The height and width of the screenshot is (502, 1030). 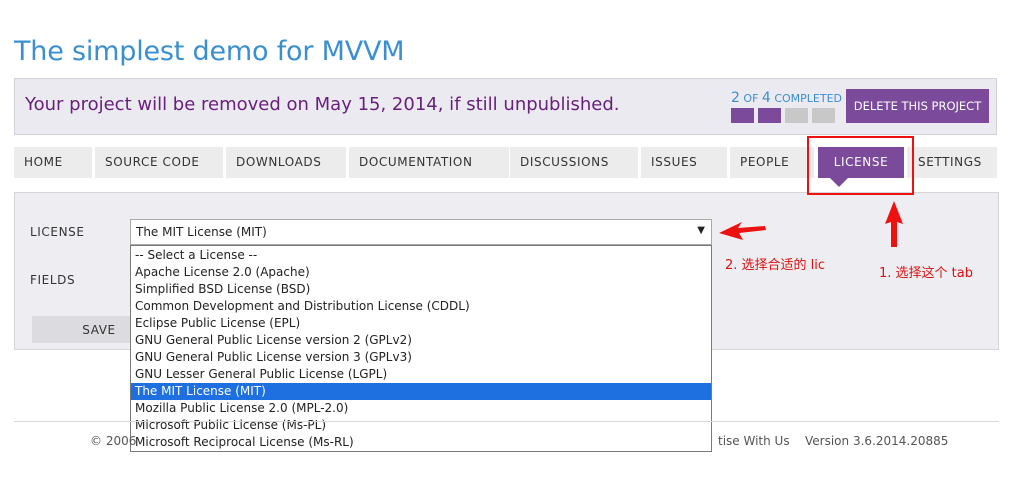 I want to click on annotation-select-hint: 2. 选择合适的 lic, so click(x=775, y=265).